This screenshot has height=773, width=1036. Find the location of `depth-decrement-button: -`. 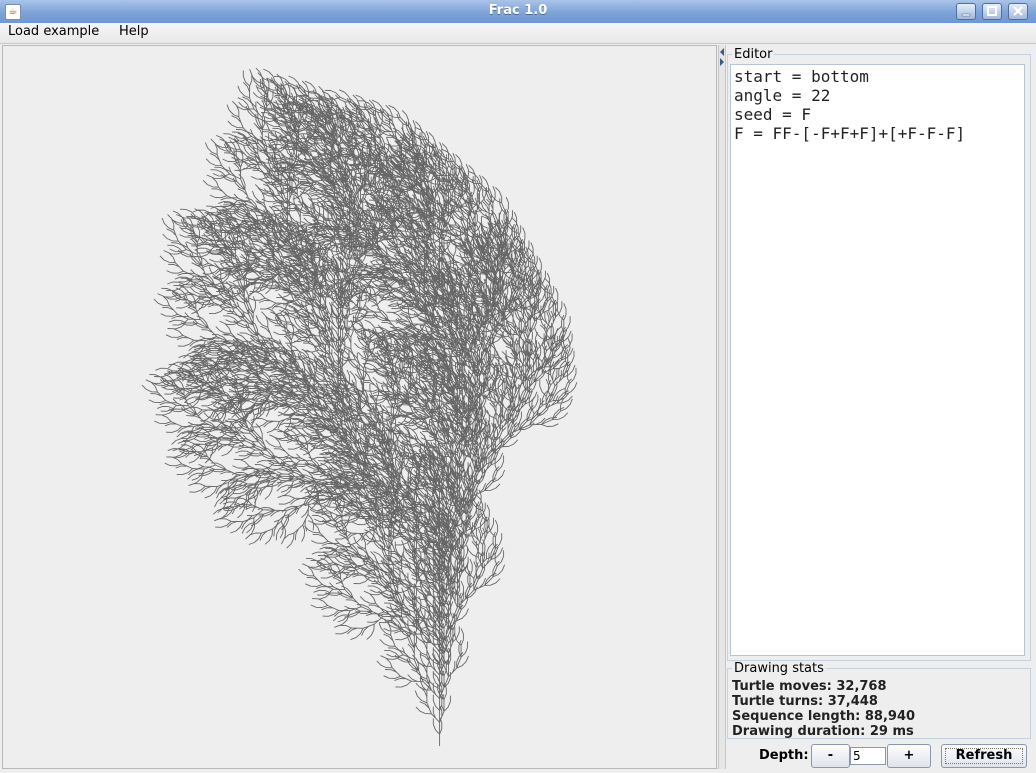

depth-decrement-button: - is located at coordinates (830, 756).